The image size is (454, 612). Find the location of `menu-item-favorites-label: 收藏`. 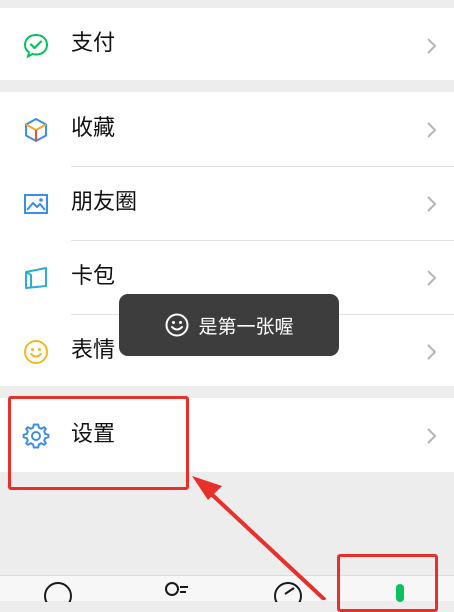

menu-item-favorites-label: 收藏 is located at coordinates (93, 128).